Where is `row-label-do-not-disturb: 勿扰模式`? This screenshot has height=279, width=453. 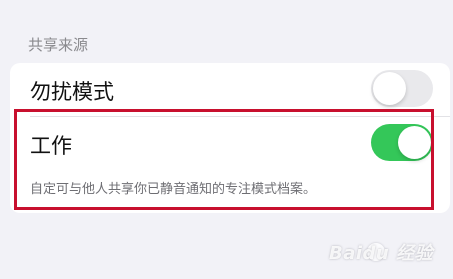 row-label-do-not-disturb: 勿扰模式 is located at coordinates (72, 92).